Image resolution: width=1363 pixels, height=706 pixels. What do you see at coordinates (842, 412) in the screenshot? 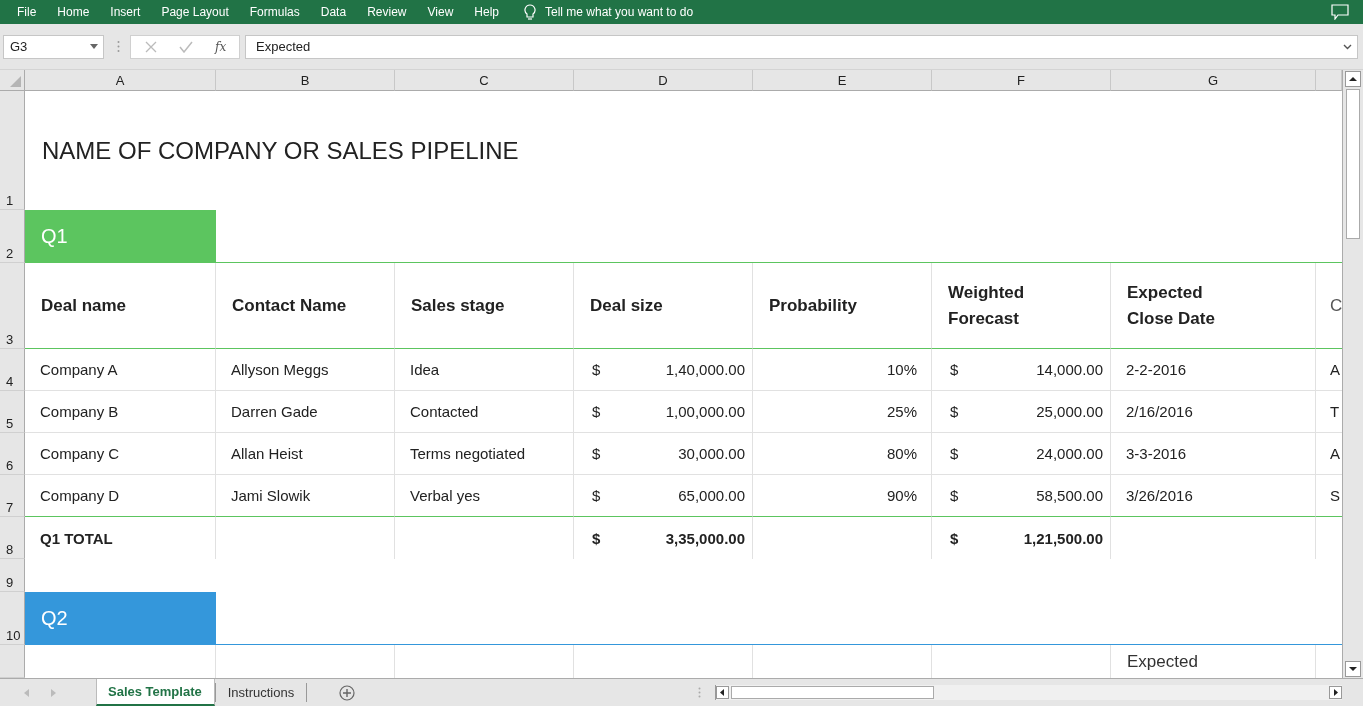
I see `table-cell: 25%` at bounding box center [842, 412].